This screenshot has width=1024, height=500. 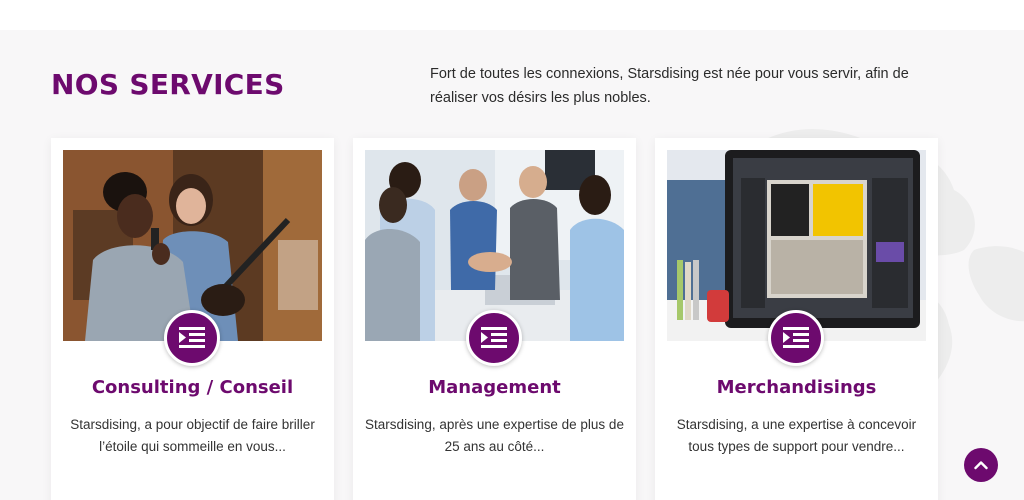 I want to click on top-strip, so click(x=512, y=15).